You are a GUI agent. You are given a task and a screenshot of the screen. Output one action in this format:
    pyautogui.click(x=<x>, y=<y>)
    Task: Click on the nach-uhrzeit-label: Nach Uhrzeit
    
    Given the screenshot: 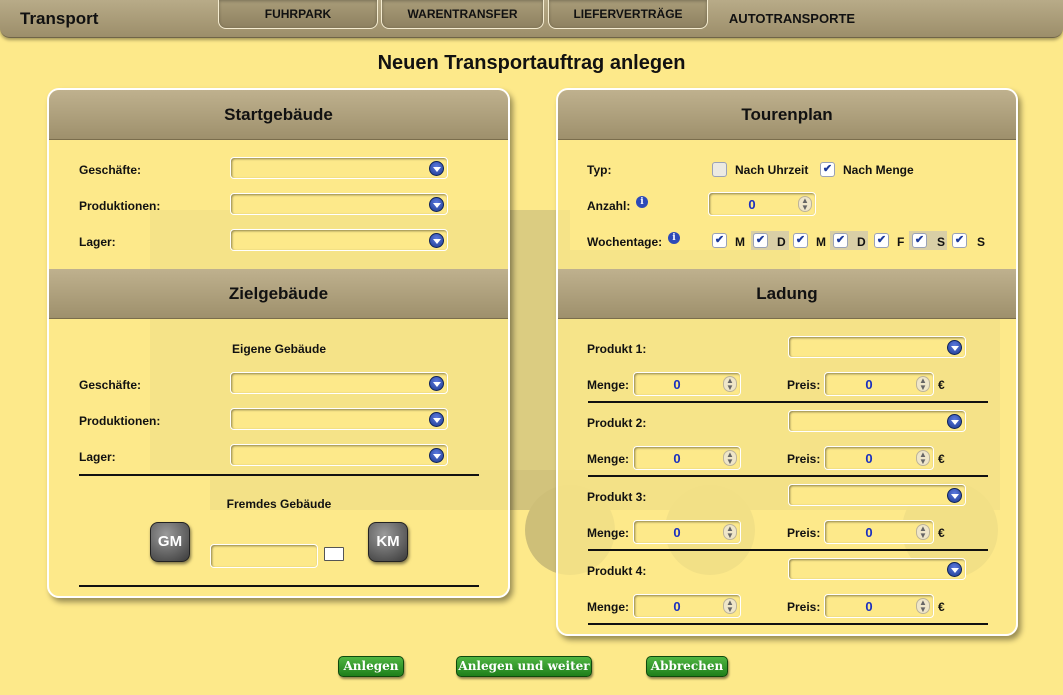 What is the action you would take?
    pyautogui.click(x=772, y=170)
    